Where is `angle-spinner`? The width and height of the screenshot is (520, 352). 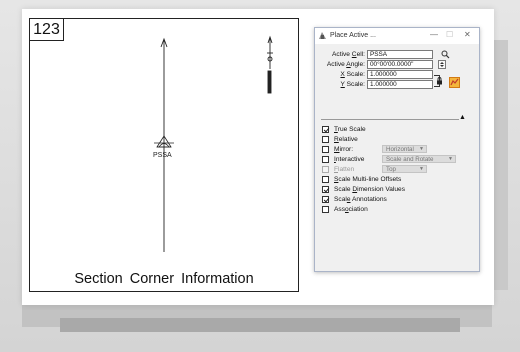
angle-spinner is located at coordinates (442, 64).